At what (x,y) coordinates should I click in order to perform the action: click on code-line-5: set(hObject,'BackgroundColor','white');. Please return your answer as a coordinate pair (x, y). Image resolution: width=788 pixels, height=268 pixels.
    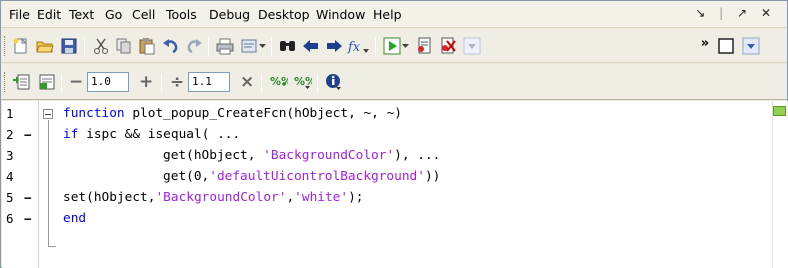
    Looking at the image, I should click on (213, 197).